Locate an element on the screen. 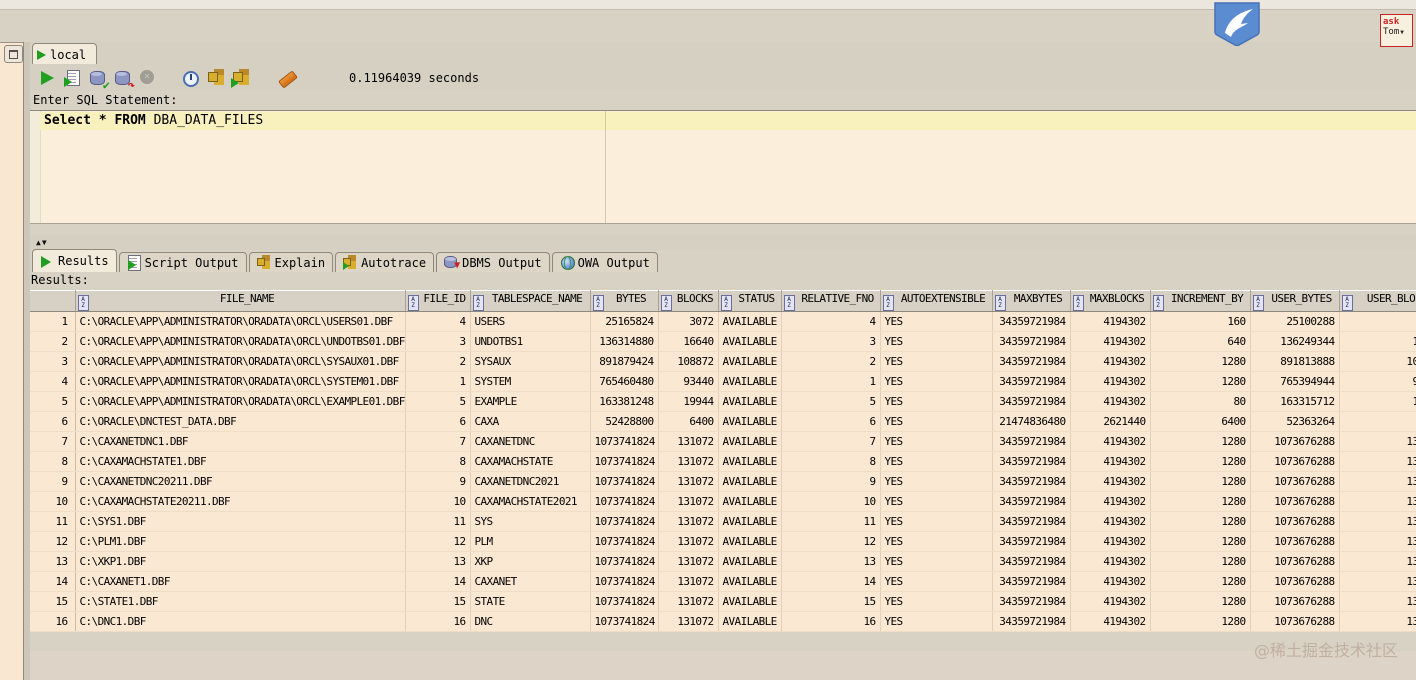 This screenshot has width=1416, height=680. grid-cell: 5 is located at coordinates (438, 401).